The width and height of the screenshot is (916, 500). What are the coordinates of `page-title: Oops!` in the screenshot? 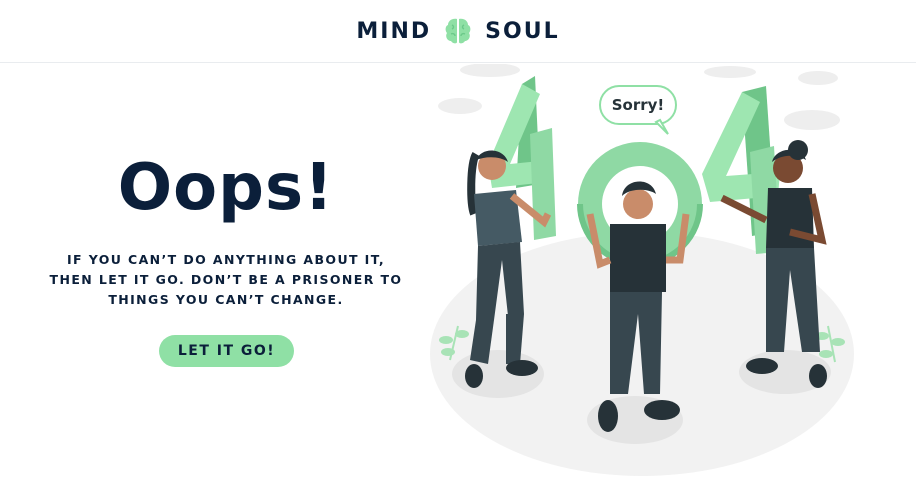 It's located at (226, 188).